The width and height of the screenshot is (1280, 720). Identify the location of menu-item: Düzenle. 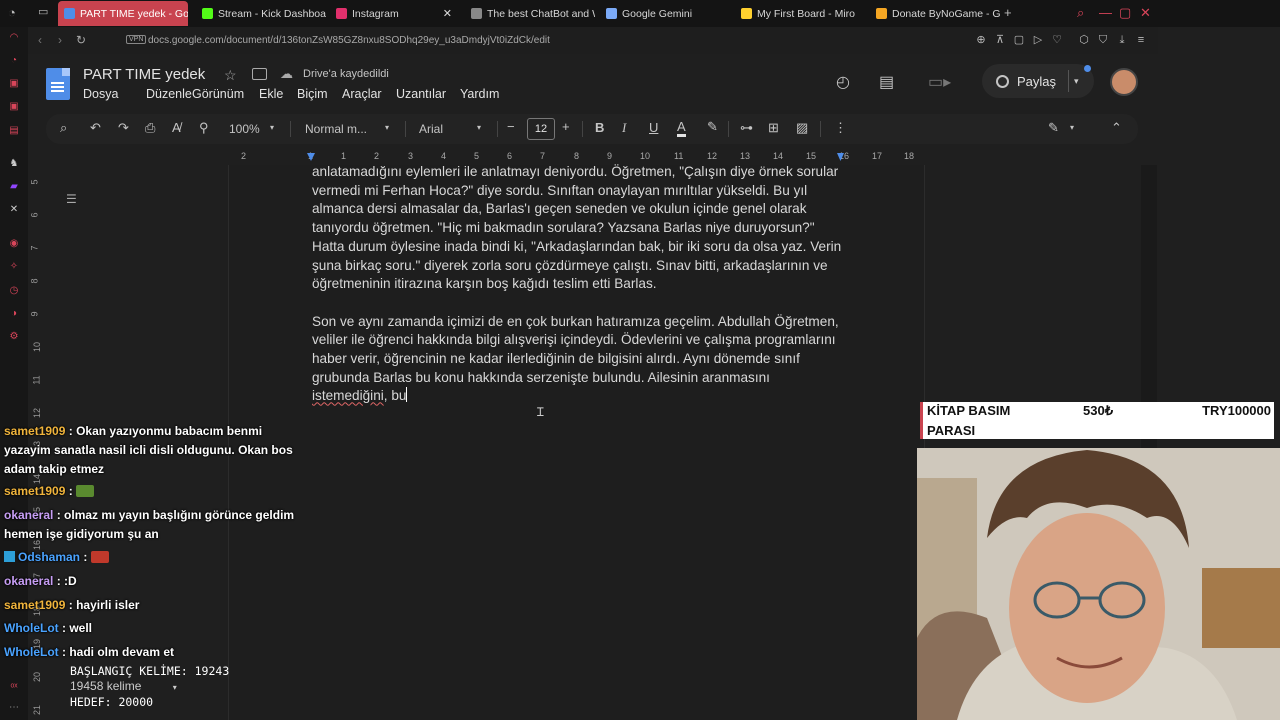
(169, 94).